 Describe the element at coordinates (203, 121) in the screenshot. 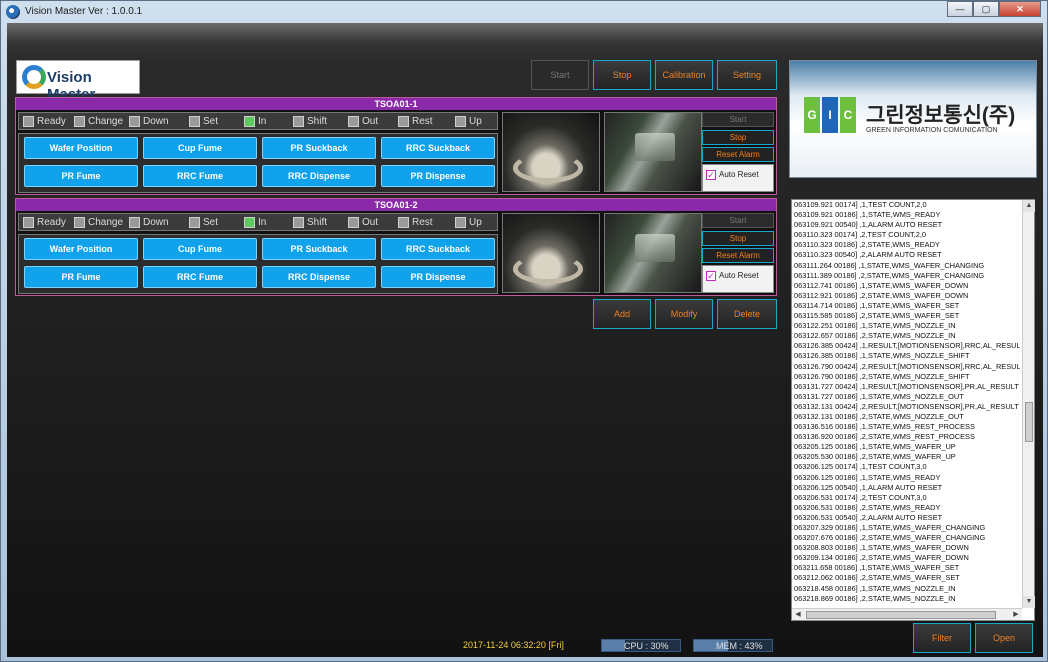

I see `state-set: Set` at that location.